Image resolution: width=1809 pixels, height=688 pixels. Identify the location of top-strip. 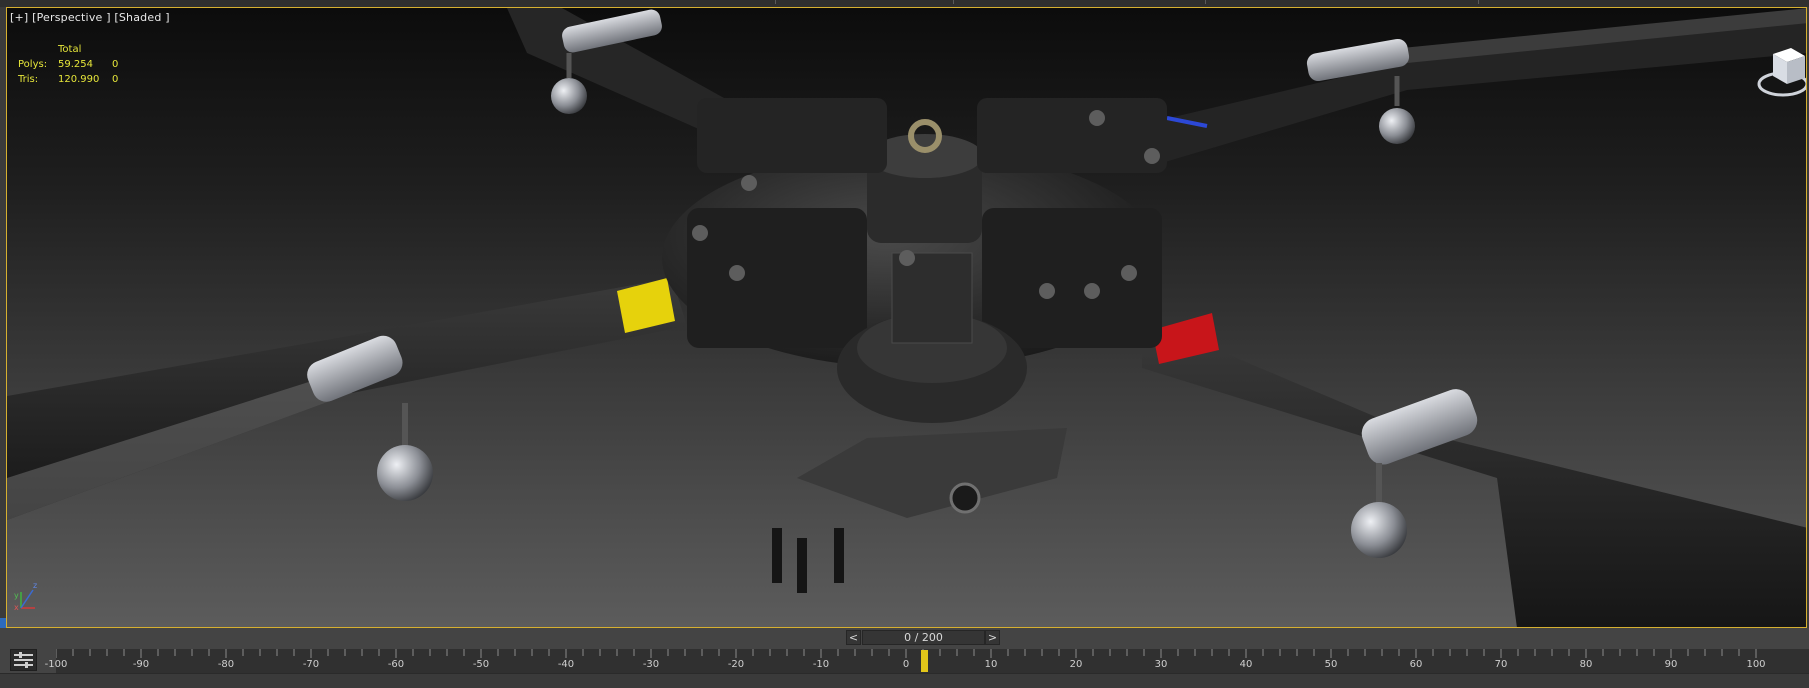
(904, 3).